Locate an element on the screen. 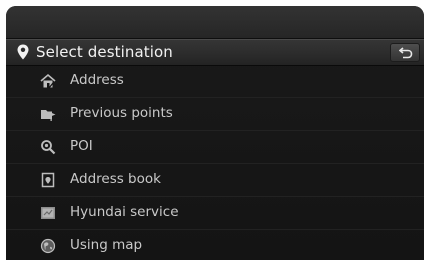 This screenshot has width=430, height=260. location-pin-icon is located at coordinates (23, 52).